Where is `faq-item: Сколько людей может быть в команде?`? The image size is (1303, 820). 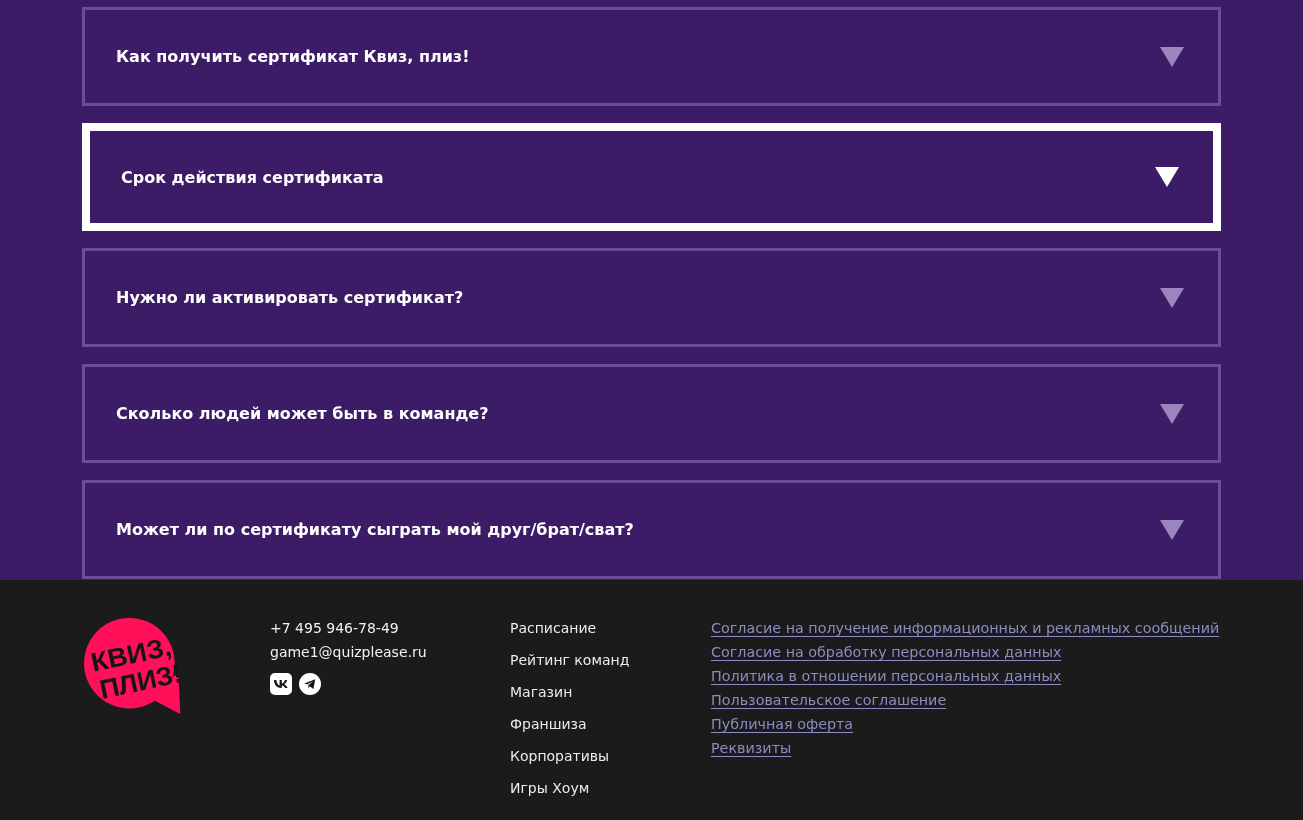 faq-item: Сколько людей может быть в команде? is located at coordinates (651, 413).